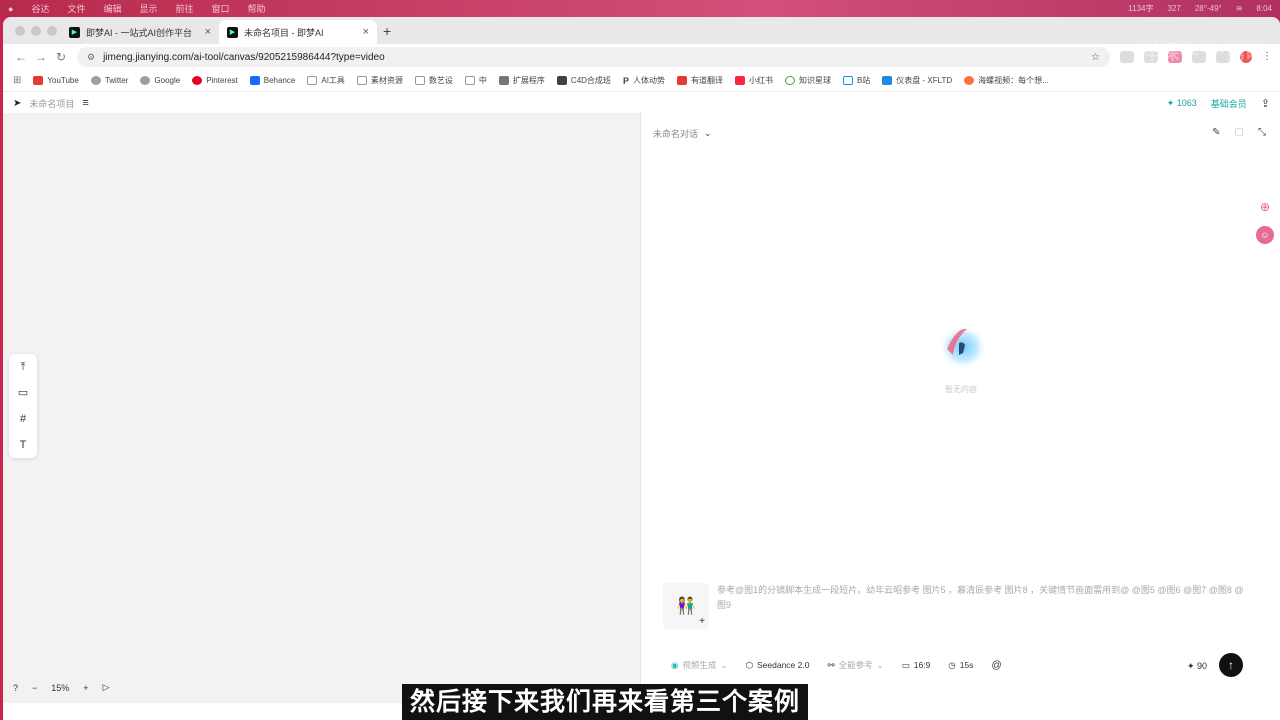  What do you see at coordinates (52, 31) in the screenshot?
I see `zoom-window-button` at bounding box center [52, 31].